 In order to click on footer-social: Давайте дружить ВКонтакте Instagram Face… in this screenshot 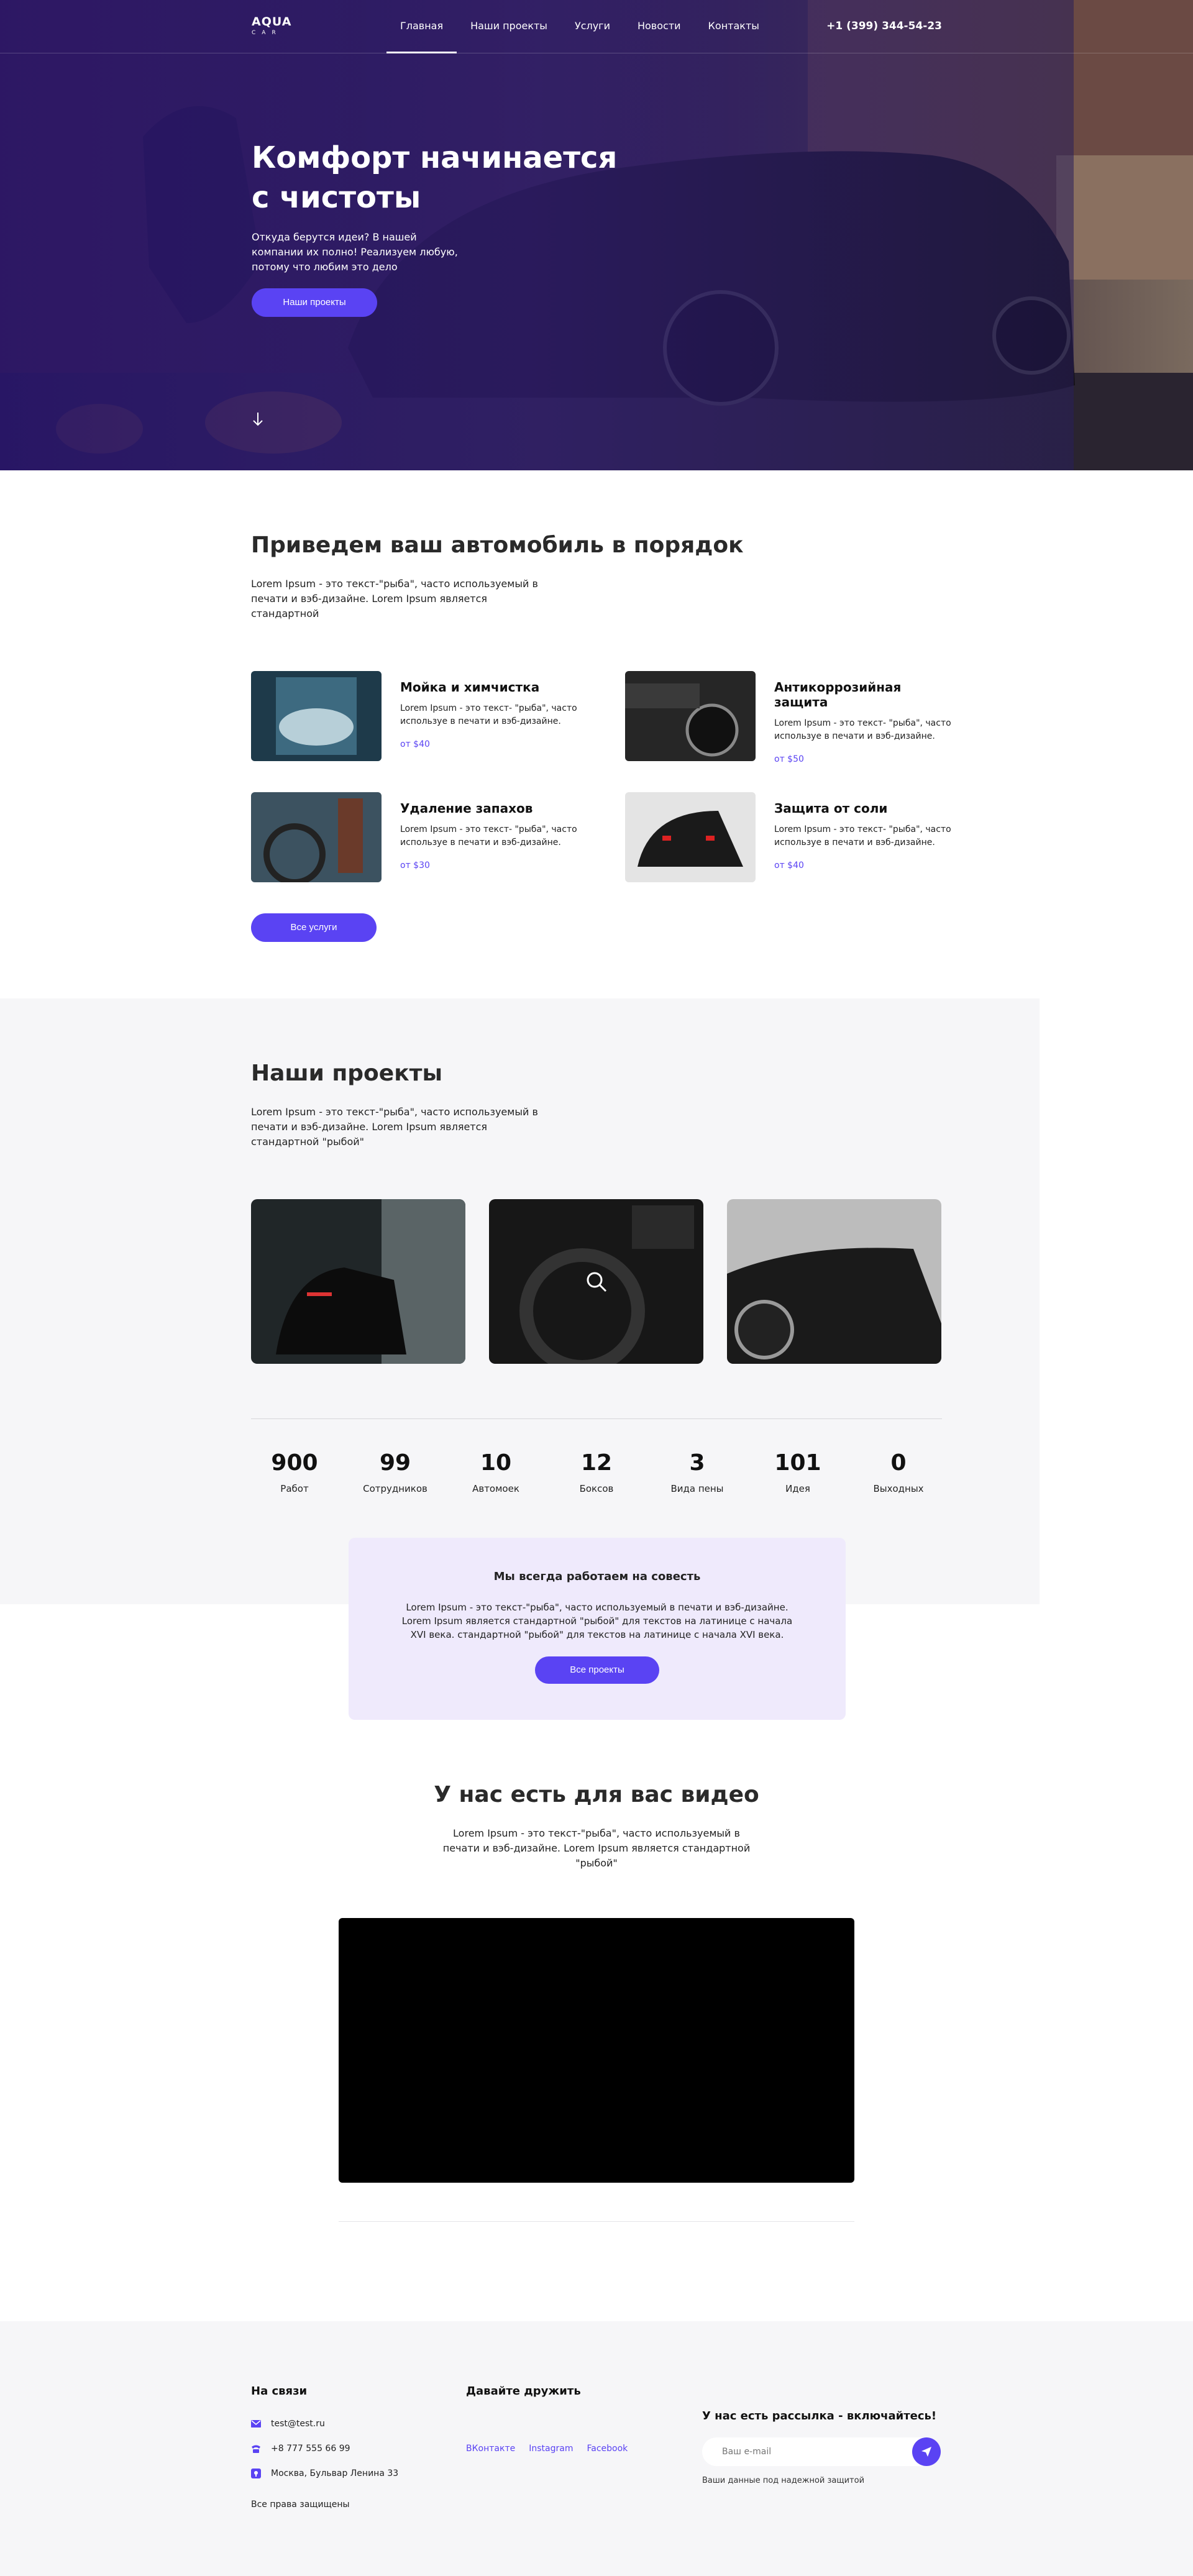, I will do `click(547, 2419)`.